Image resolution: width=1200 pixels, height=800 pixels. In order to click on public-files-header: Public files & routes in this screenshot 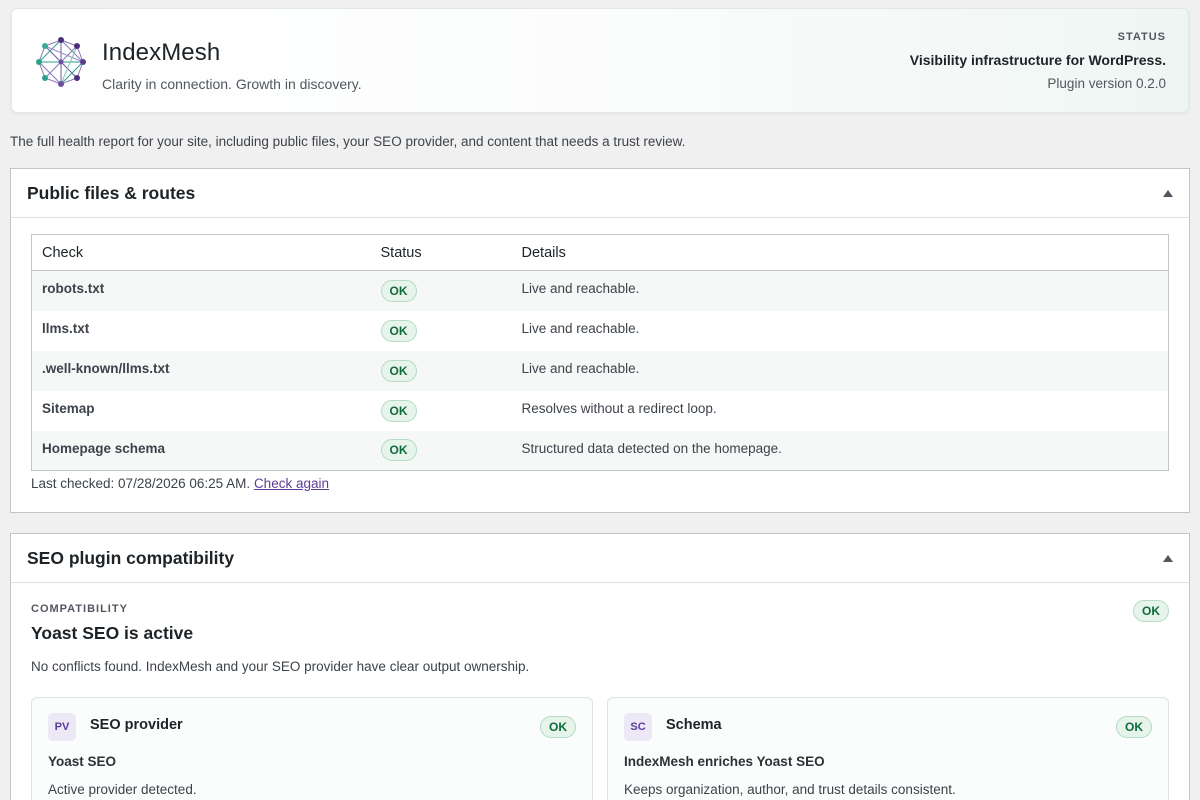, I will do `click(600, 193)`.